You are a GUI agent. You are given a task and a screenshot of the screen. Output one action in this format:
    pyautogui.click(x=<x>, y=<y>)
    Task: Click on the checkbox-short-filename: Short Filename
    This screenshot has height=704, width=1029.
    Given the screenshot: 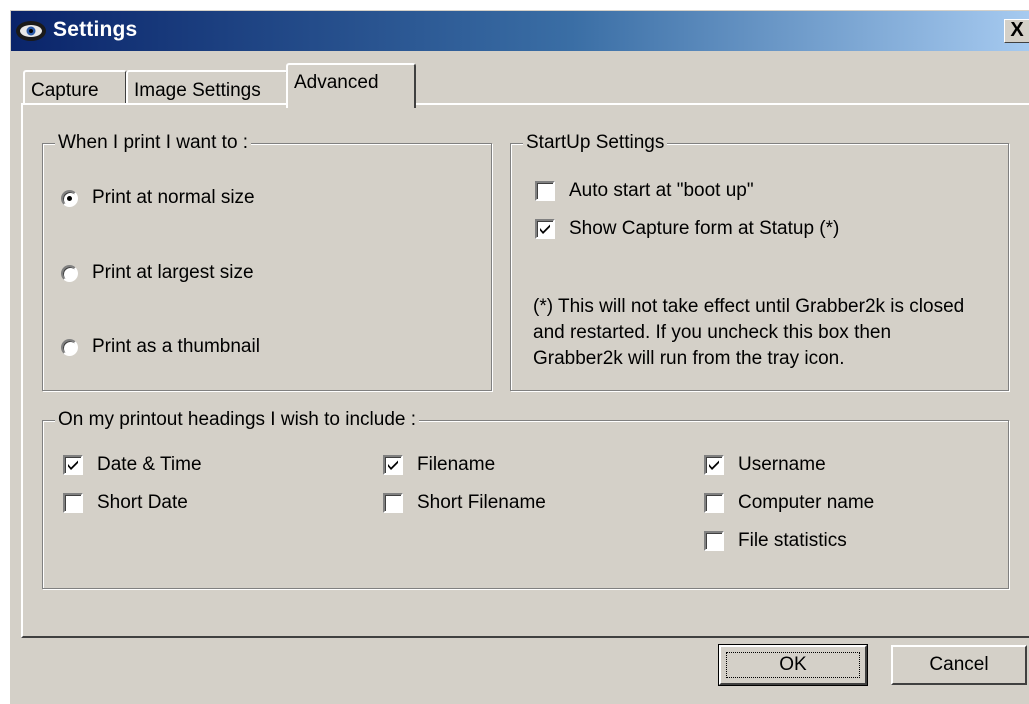 What is the action you would take?
    pyautogui.click(x=464, y=503)
    